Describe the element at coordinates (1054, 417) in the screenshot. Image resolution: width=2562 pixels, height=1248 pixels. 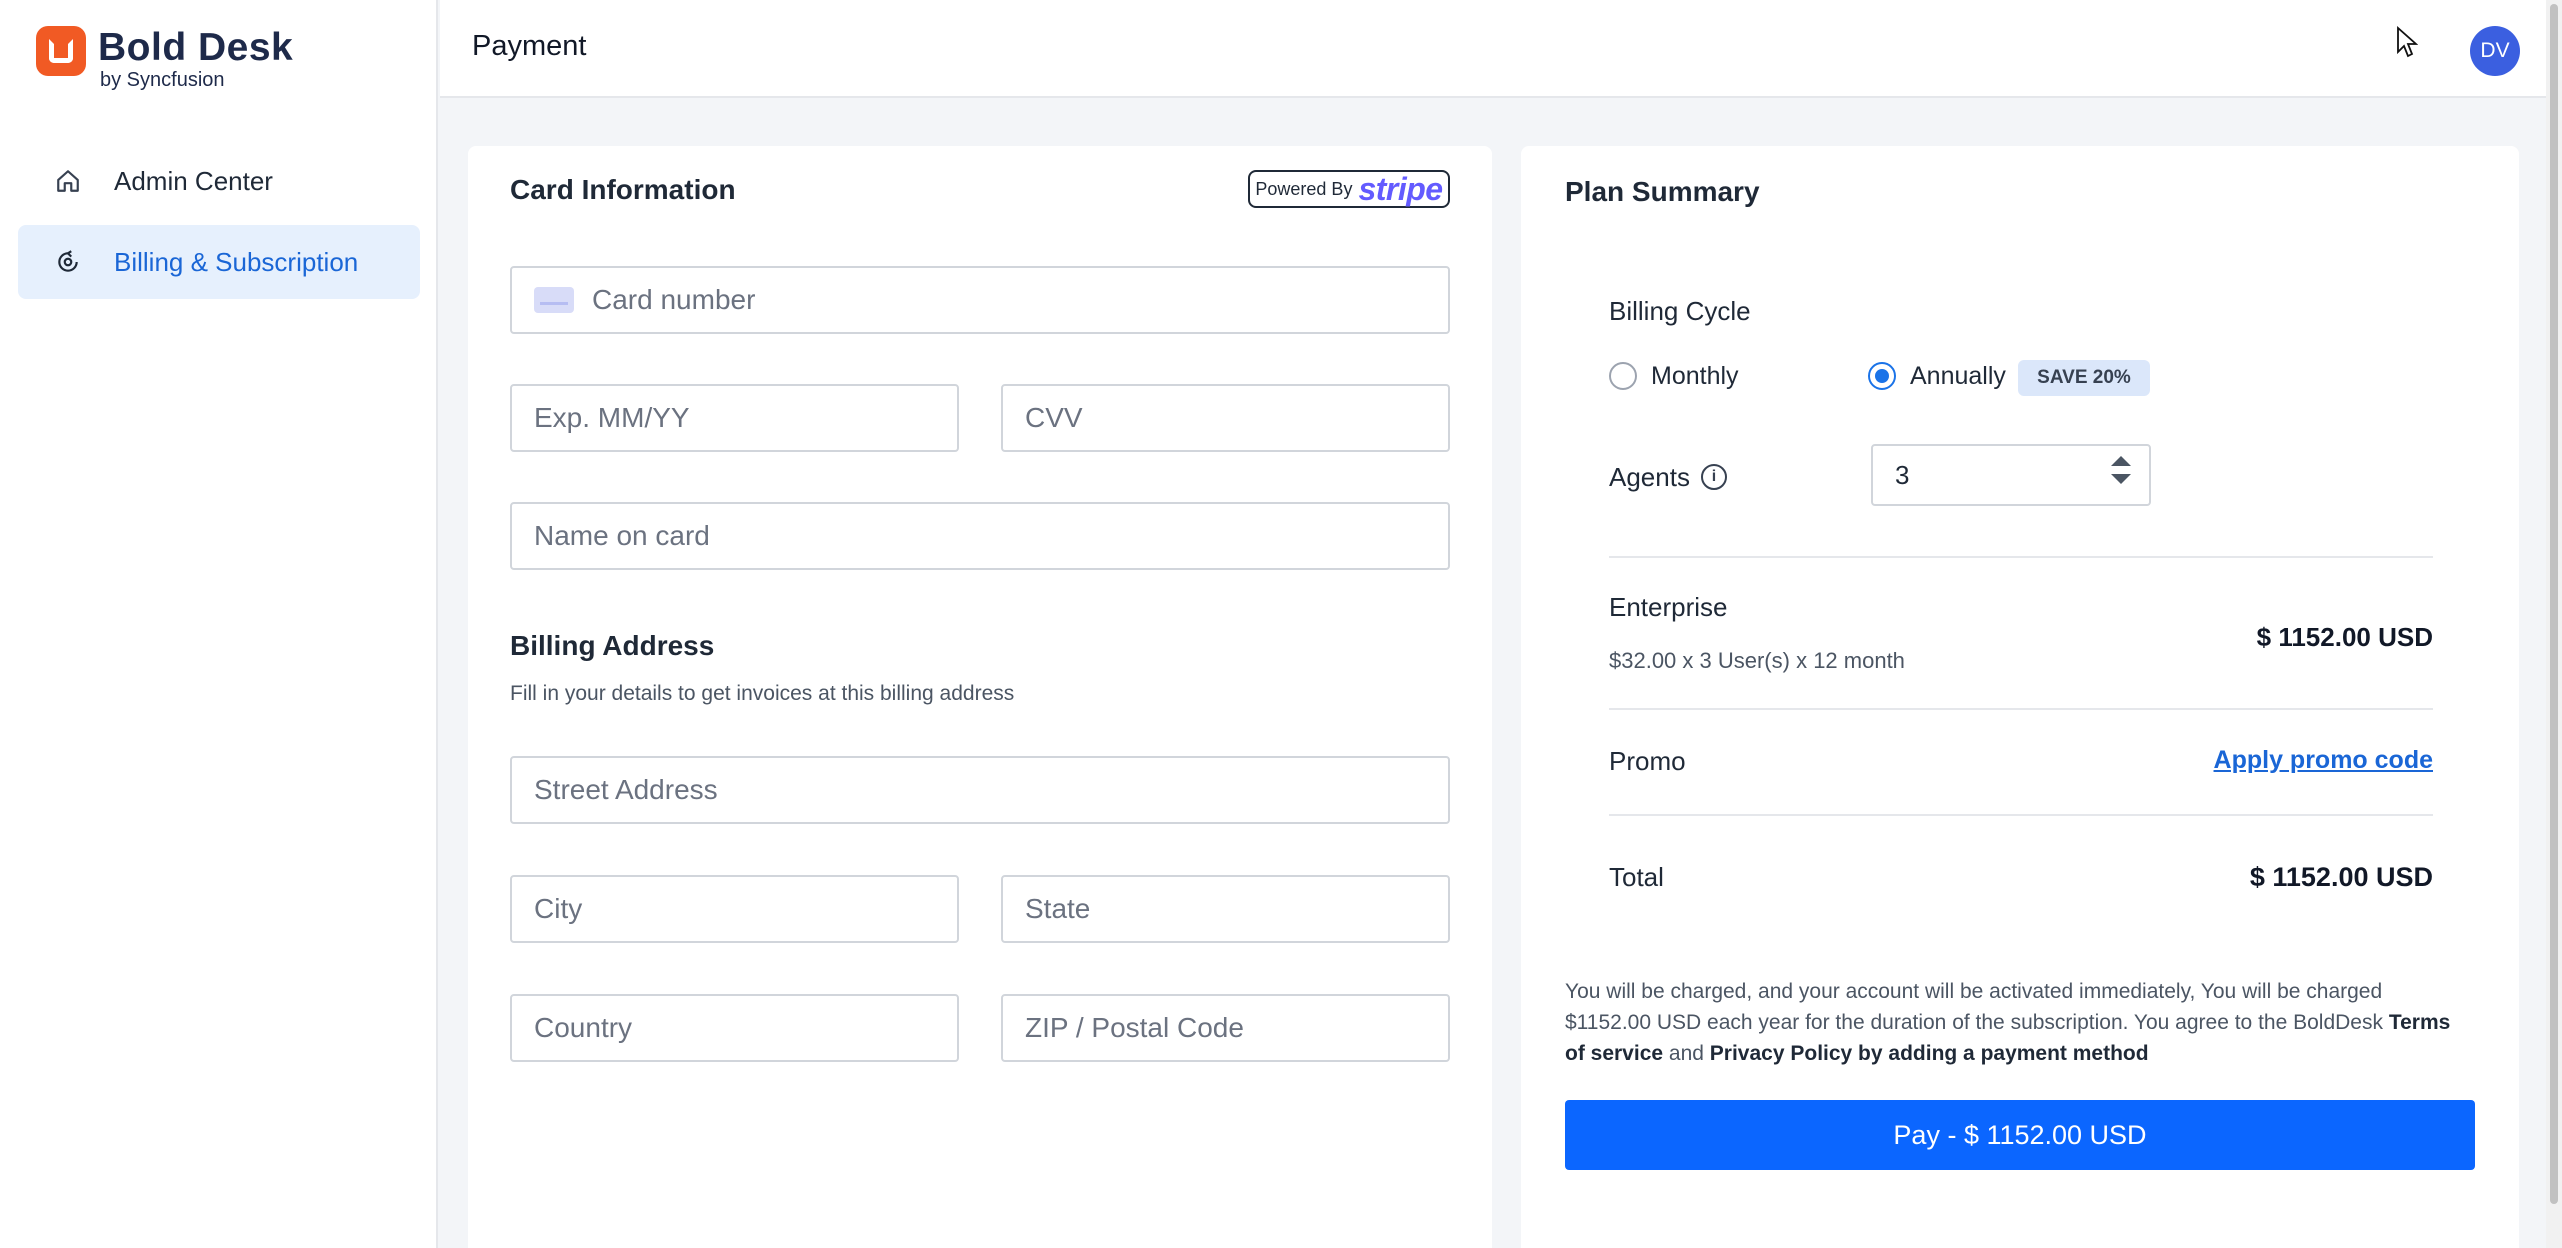
I see `cvv-placeholder: CVV` at that location.